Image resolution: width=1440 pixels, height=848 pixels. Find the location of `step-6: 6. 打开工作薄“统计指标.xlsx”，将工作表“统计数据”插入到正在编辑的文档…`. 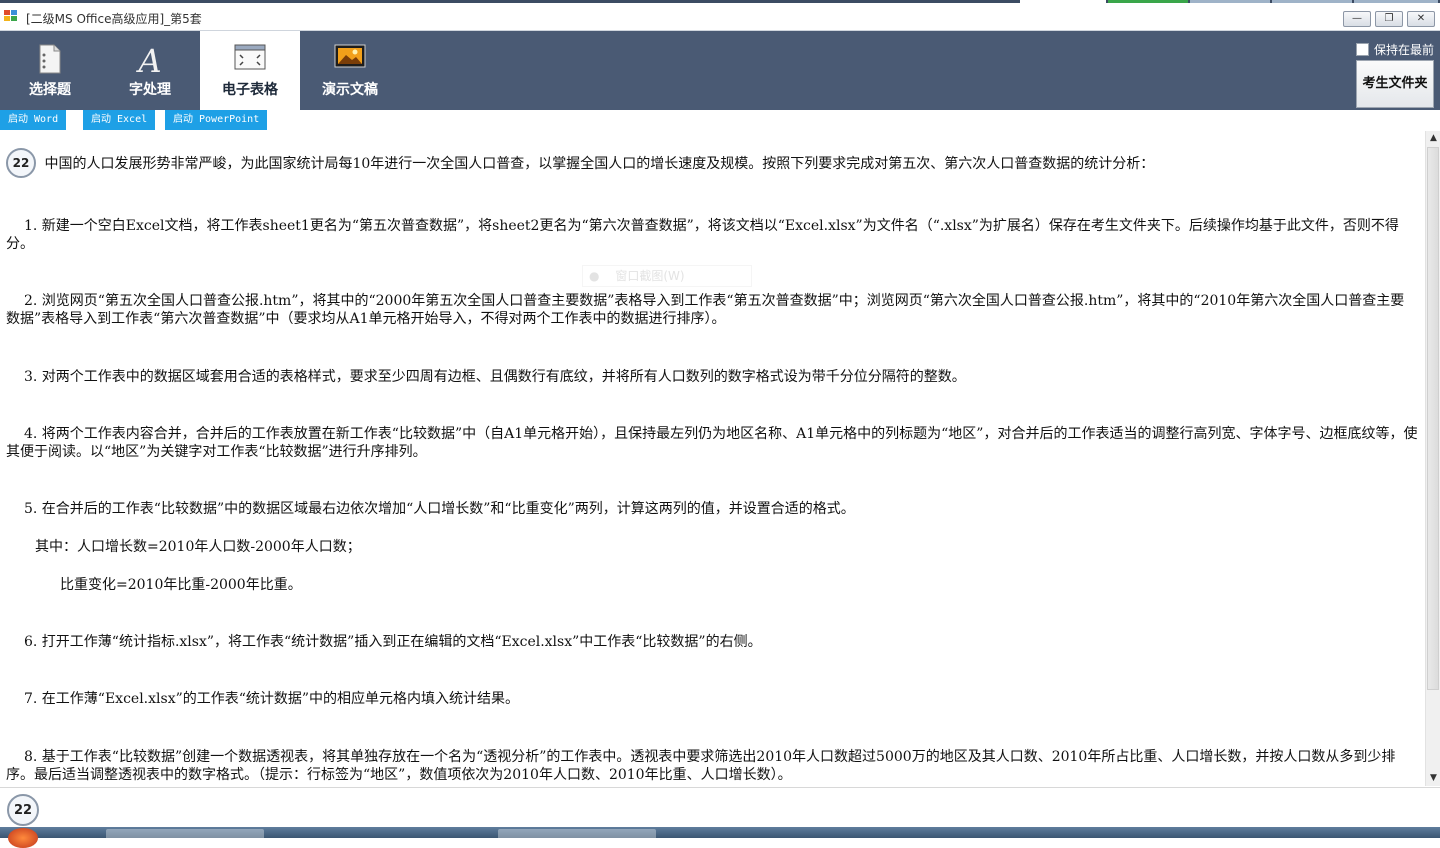

step-6: 6. 打开工作薄“统计指标.xlsx”，将工作表“统计数据”插入到正在编辑的文档… is located at coordinates (393, 642).